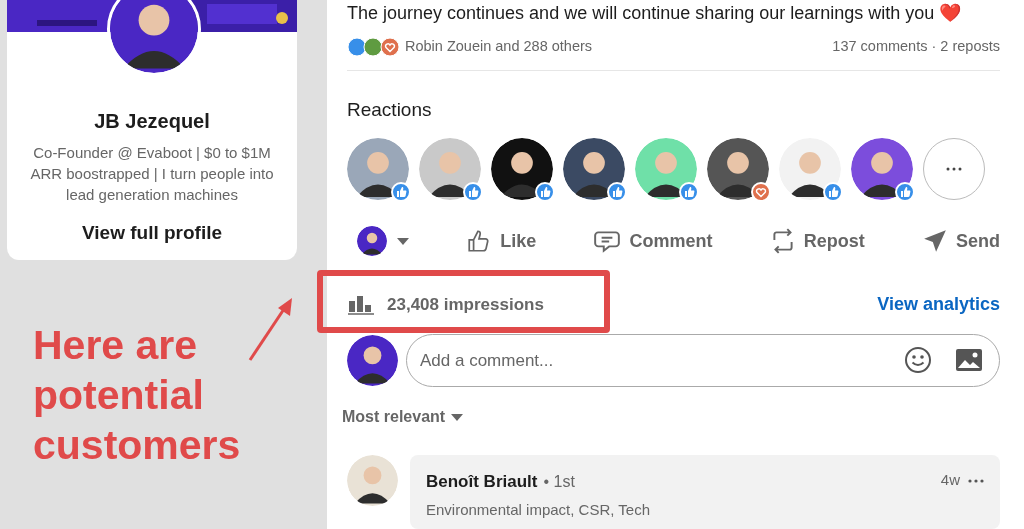 Image resolution: width=1024 pixels, height=529 pixels. Describe the element at coordinates (538, 509) in the screenshot. I see `comment-author-headline: Environmental impact, CSR, Tech` at that location.